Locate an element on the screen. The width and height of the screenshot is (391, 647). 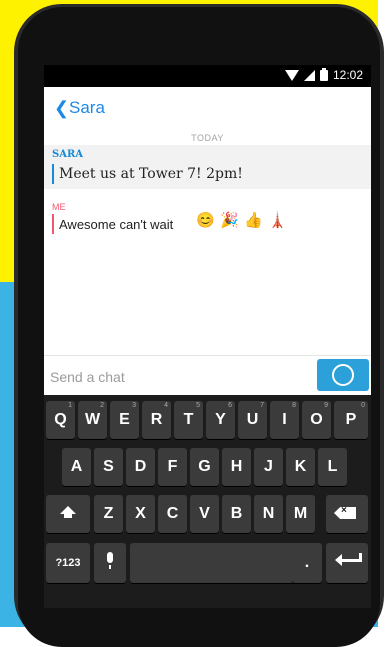
key-f: F is located at coordinates (172, 467).